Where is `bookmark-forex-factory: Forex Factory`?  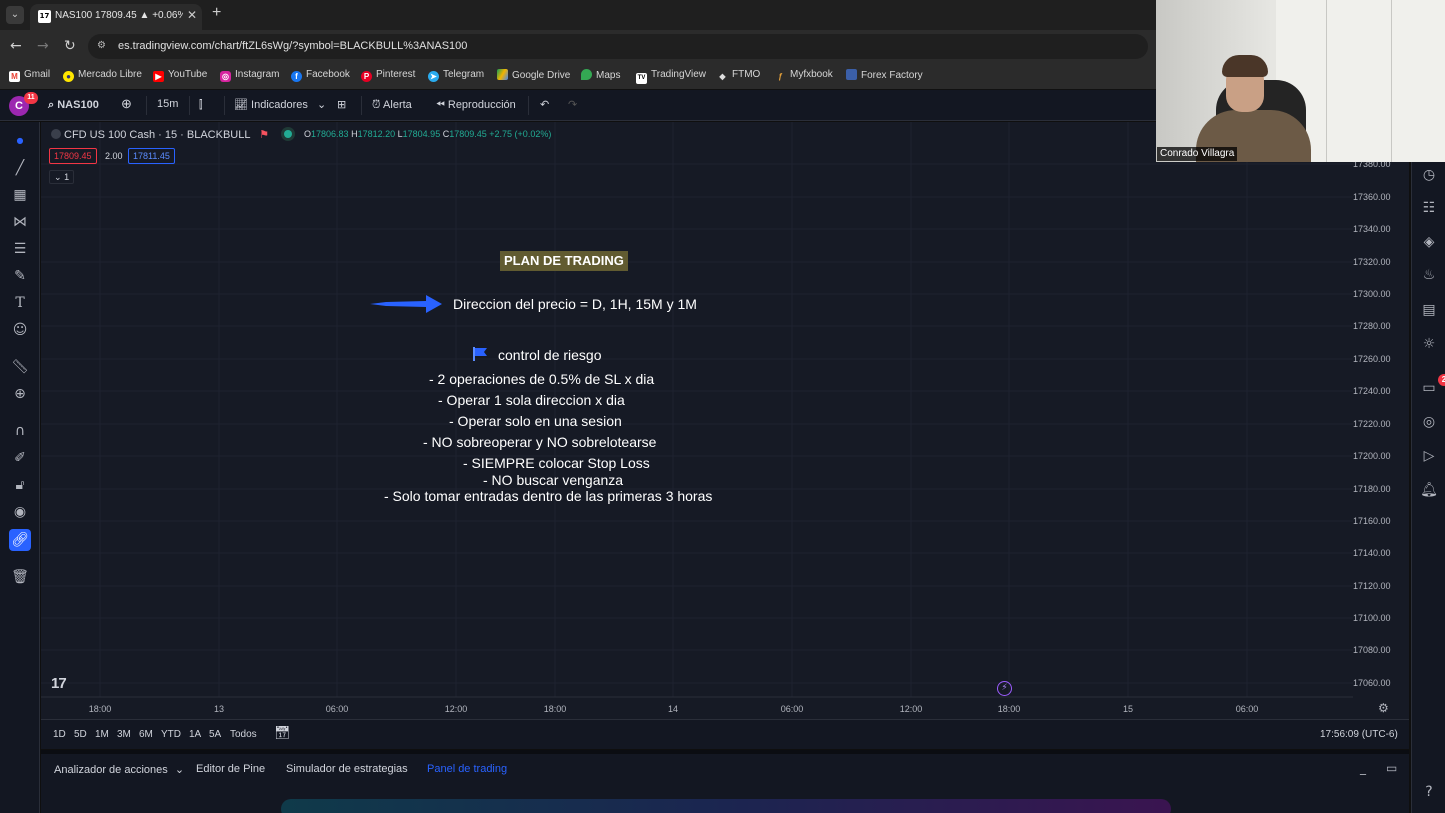
bookmark-forex-factory: Forex Factory is located at coordinates (884, 75).